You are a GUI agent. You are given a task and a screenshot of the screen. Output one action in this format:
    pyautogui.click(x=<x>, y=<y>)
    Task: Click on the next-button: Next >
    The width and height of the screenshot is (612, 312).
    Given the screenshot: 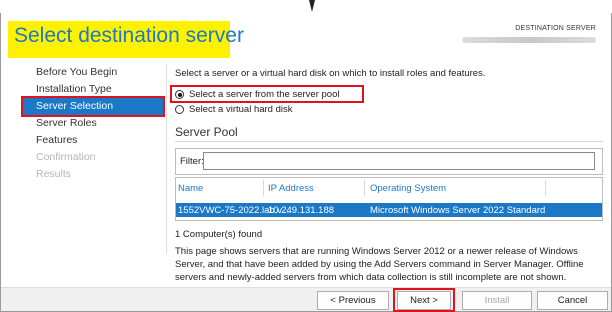 What is the action you would take?
    pyautogui.click(x=424, y=300)
    